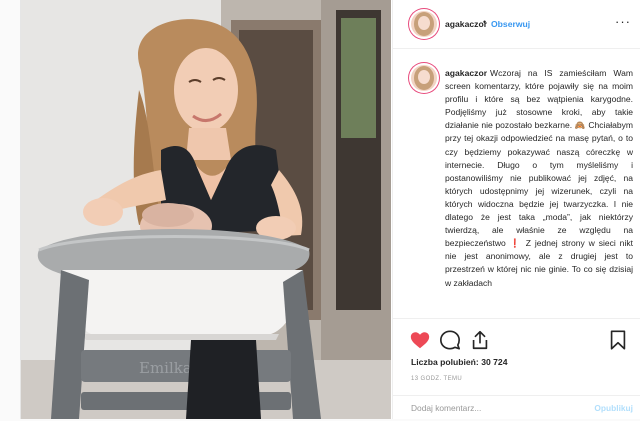 Image resolution: width=640 pixels, height=421 pixels. Describe the element at coordinates (424, 24) in the screenshot. I see `author-avatar` at that location.